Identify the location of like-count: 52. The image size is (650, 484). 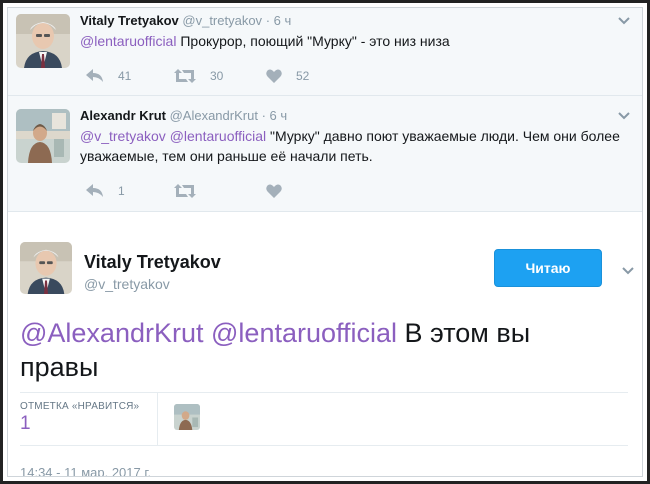
(303, 76).